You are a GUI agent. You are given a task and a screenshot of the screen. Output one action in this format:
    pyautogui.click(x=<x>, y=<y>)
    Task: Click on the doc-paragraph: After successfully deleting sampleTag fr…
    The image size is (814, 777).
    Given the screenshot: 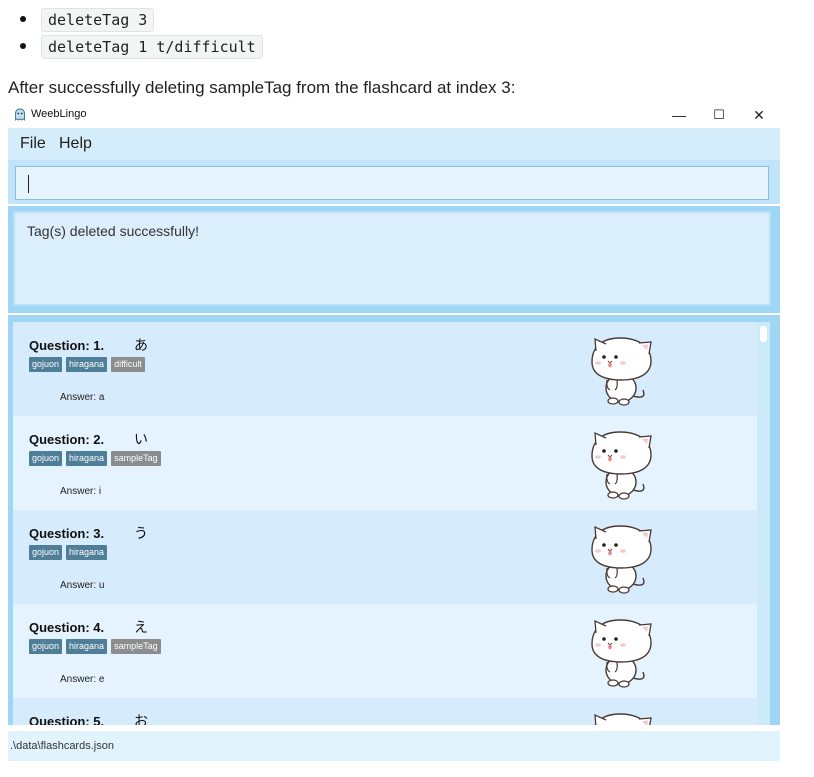 What is the action you would take?
    pyautogui.click(x=262, y=87)
    